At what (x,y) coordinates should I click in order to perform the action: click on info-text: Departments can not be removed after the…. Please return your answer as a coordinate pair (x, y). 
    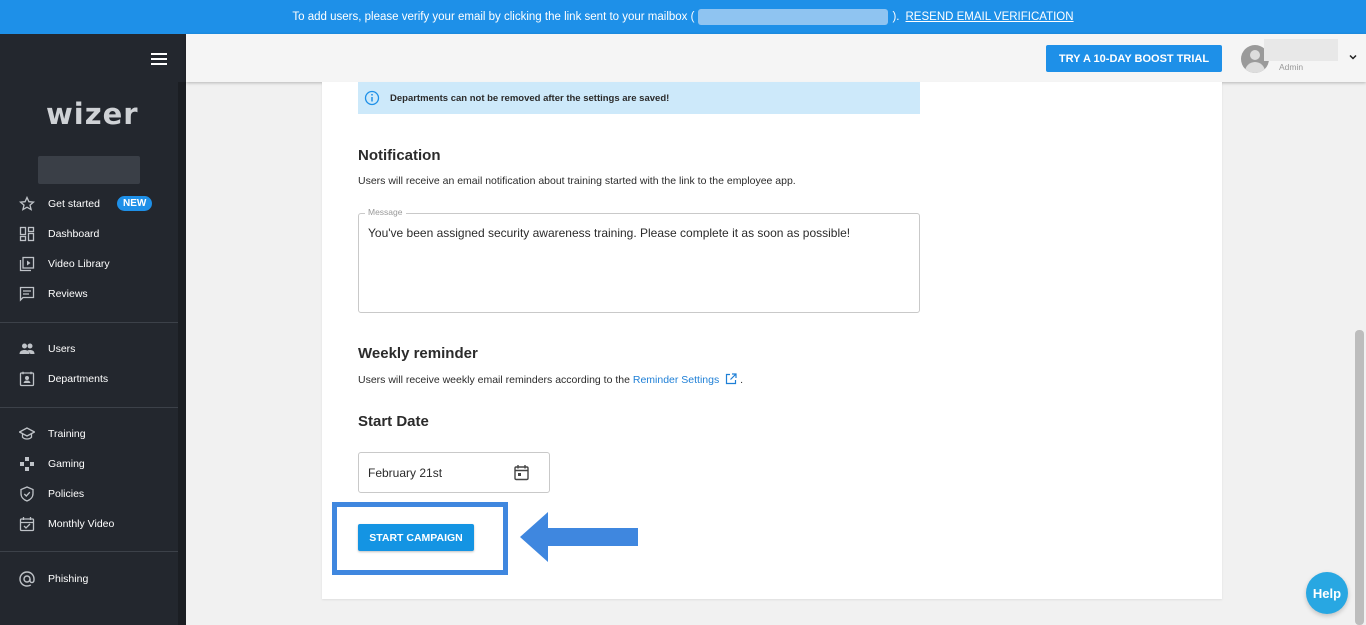
    Looking at the image, I should click on (530, 98).